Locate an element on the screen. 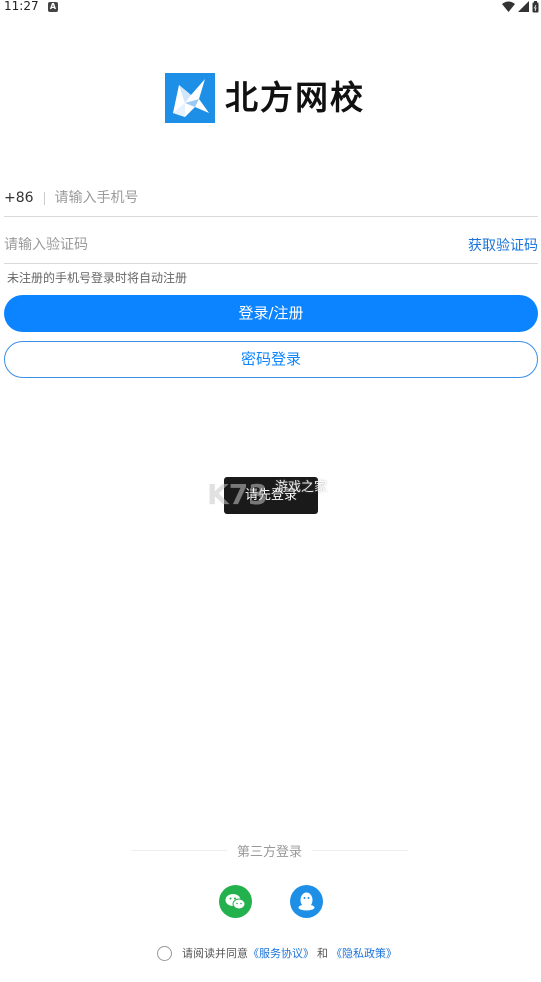  battery-icon is located at coordinates (535, 6).